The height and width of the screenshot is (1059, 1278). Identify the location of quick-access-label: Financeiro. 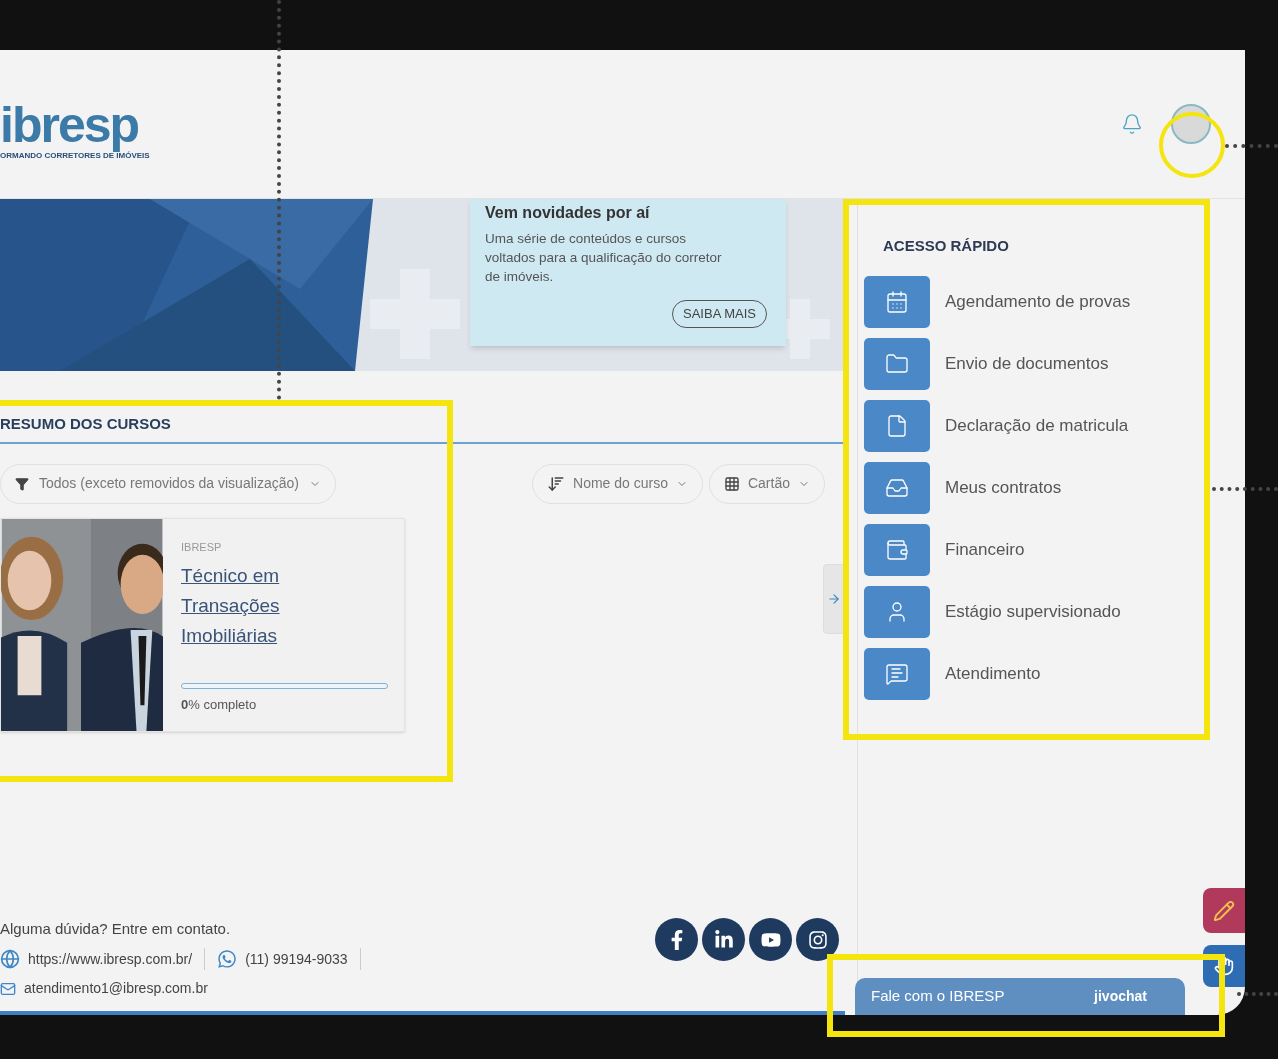
(985, 549).